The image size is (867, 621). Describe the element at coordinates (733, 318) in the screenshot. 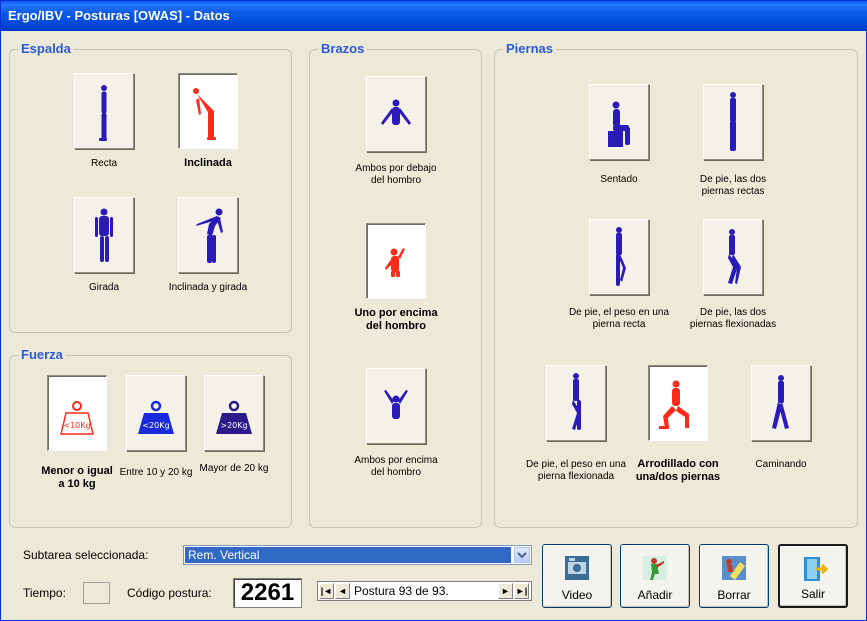

I see `piernas-dos-flexionadas-label: De pie, las dos piernas flexionadas` at that location.